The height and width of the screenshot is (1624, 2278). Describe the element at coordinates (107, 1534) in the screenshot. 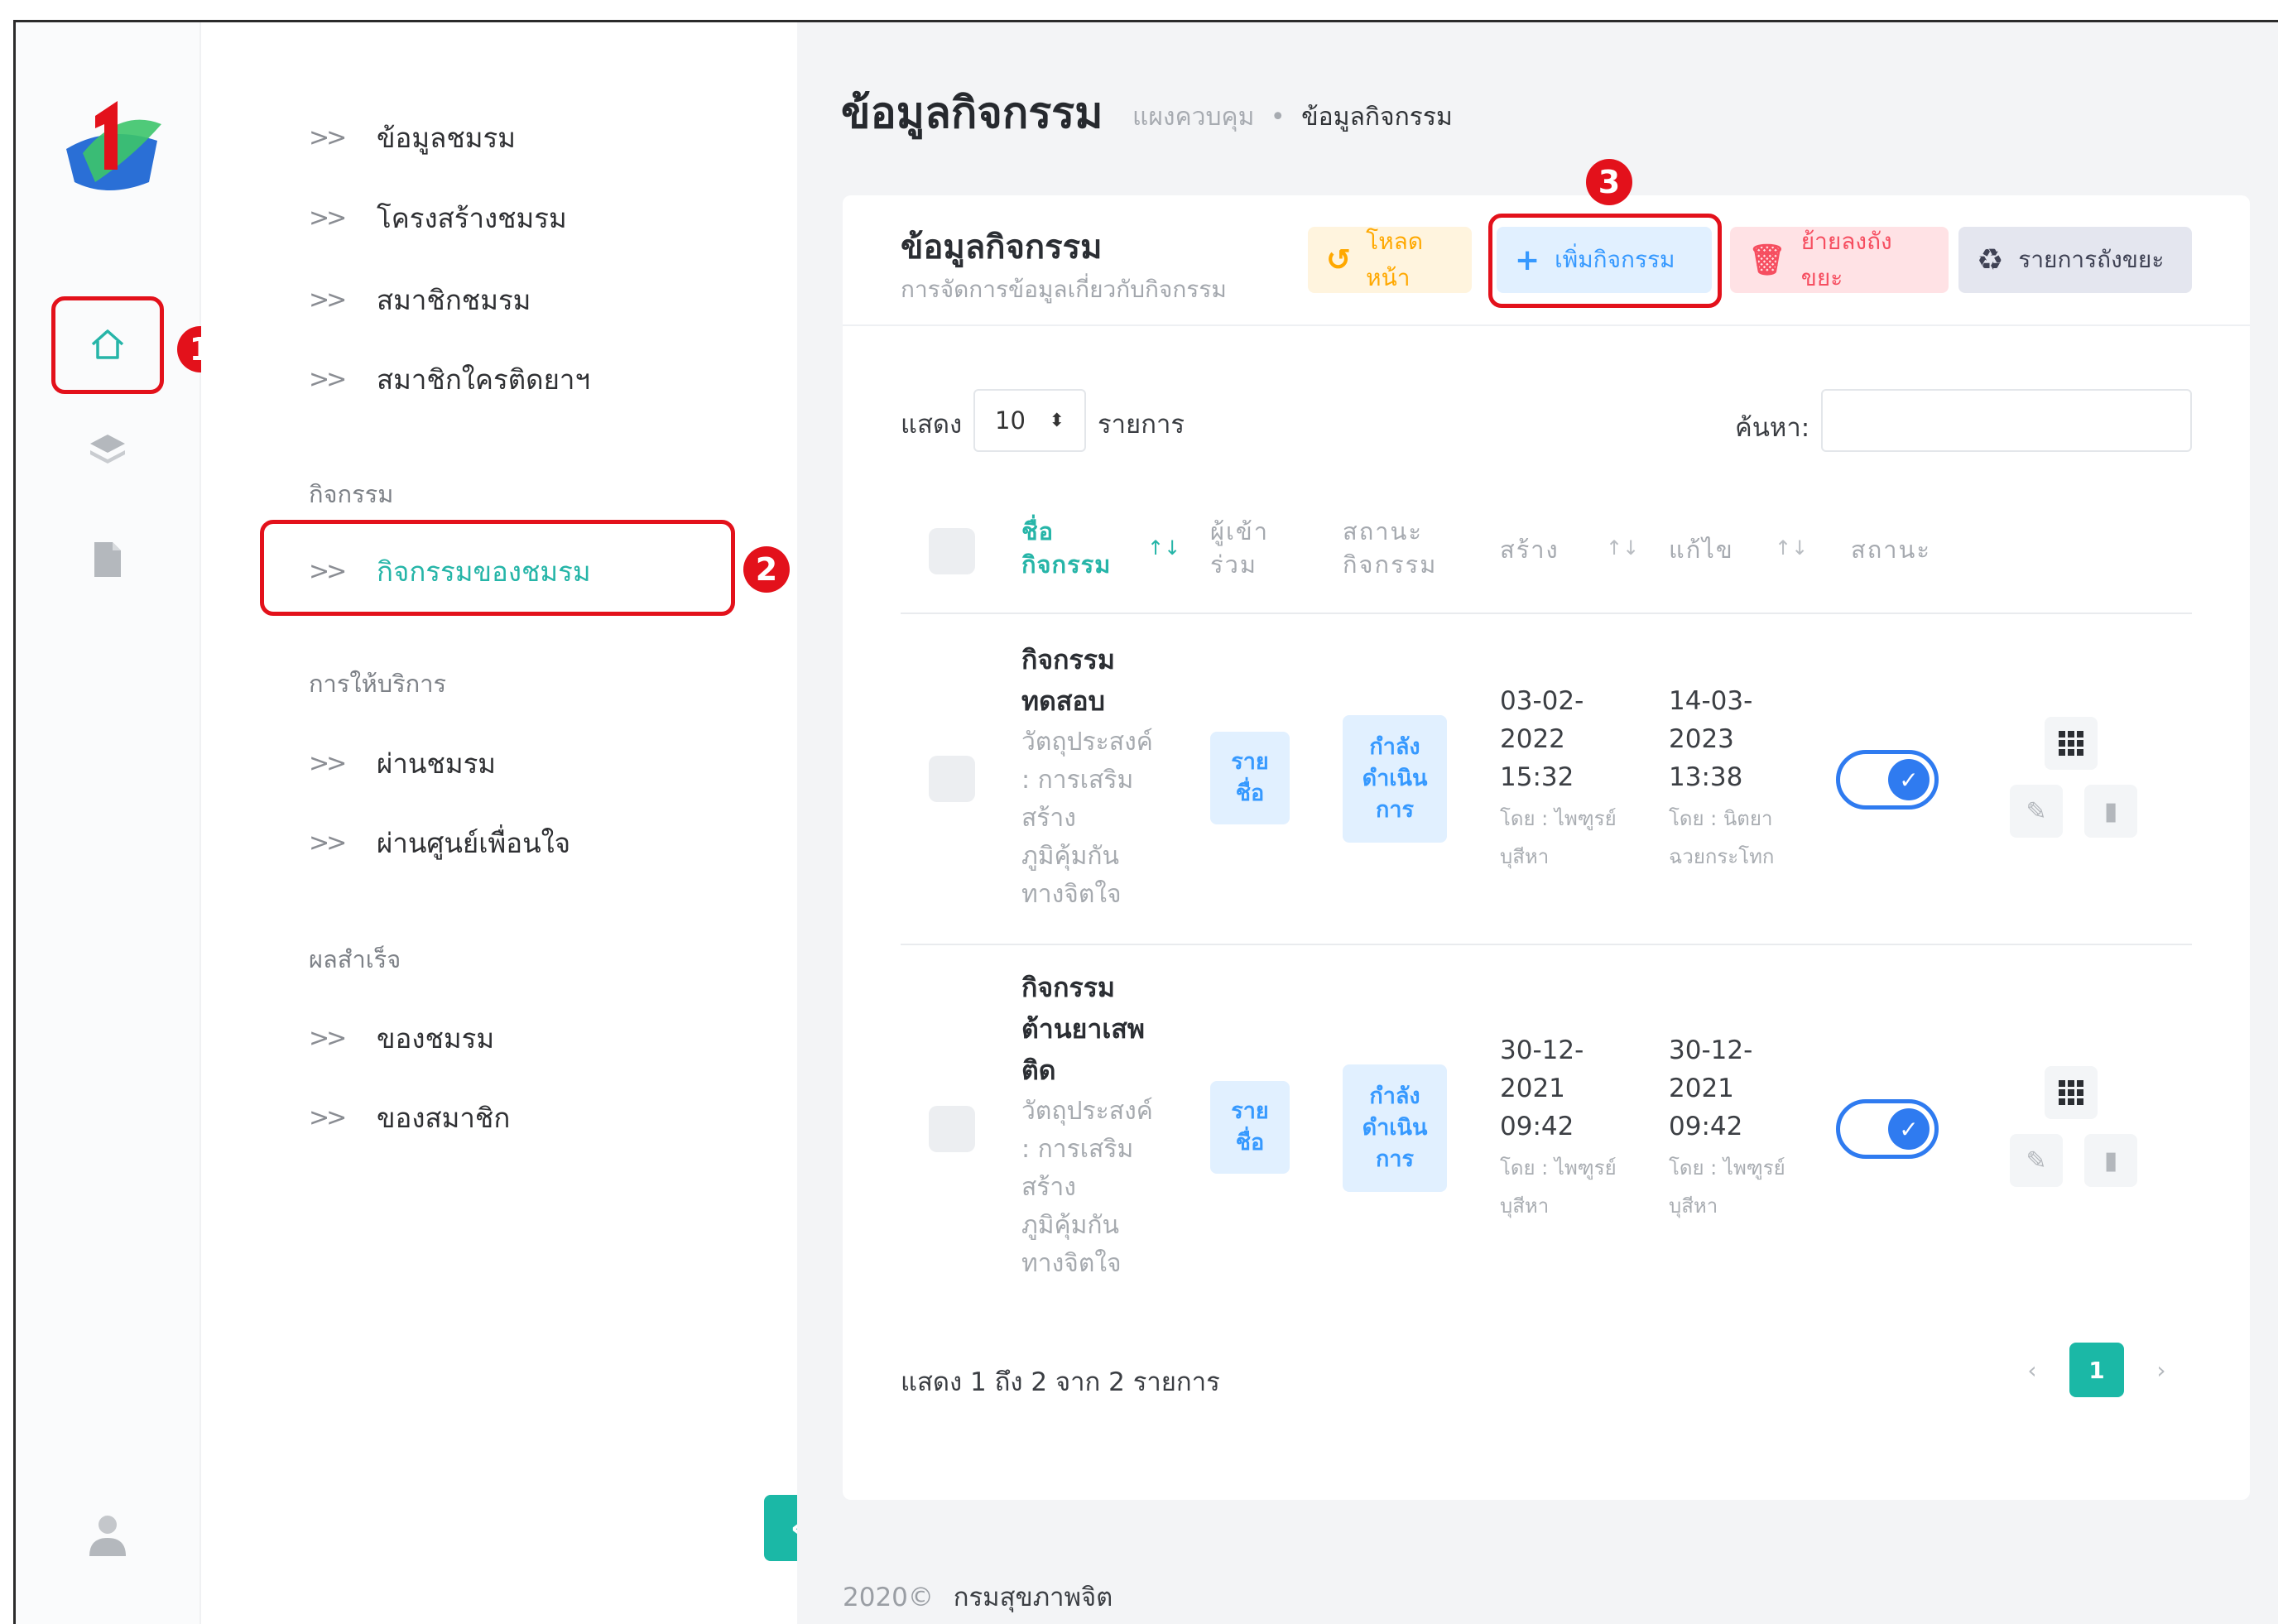

I see `user-icon` at that location.